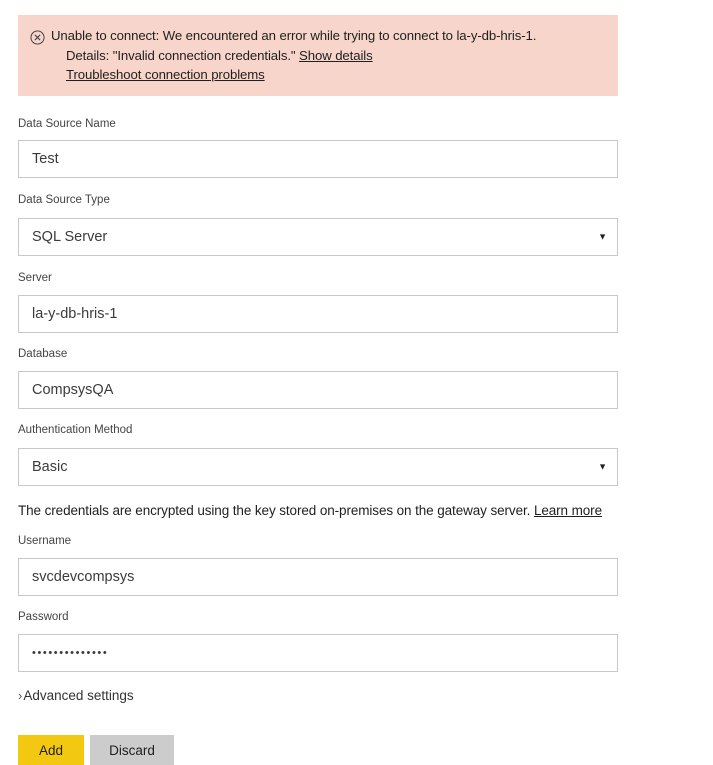  I want to click on advanced-settings-toggle: ›Advanced settings, so click(76, 695).